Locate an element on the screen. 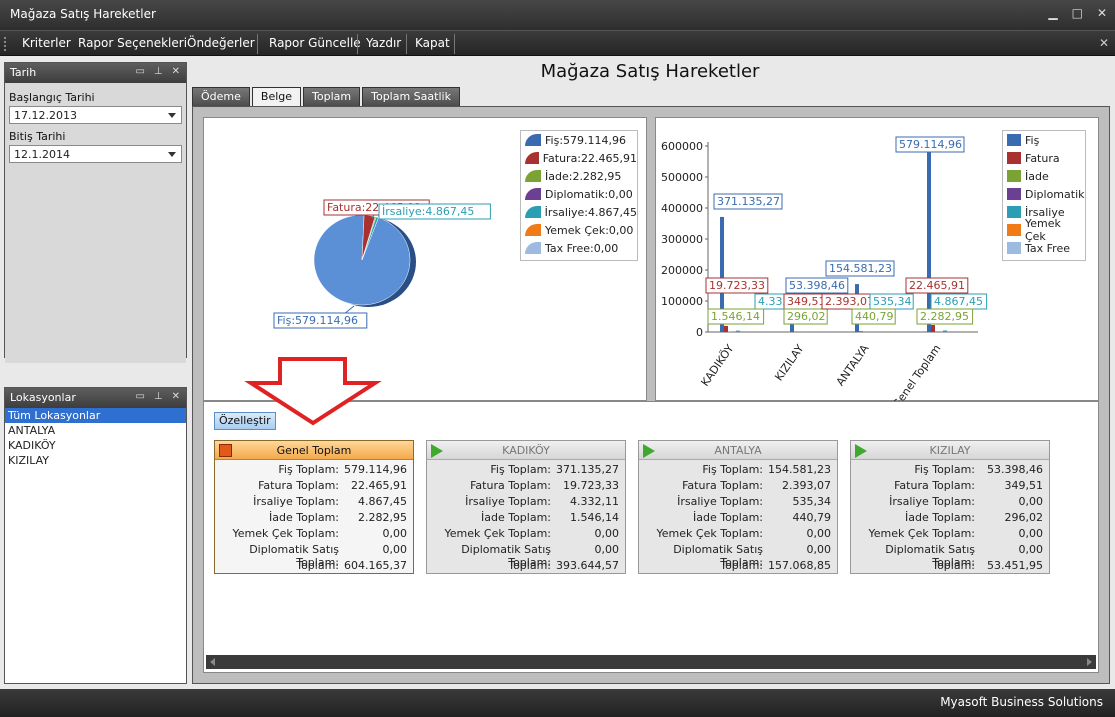  card-row: Toplam: 604.165,37 is located at coordinates (351, 565).